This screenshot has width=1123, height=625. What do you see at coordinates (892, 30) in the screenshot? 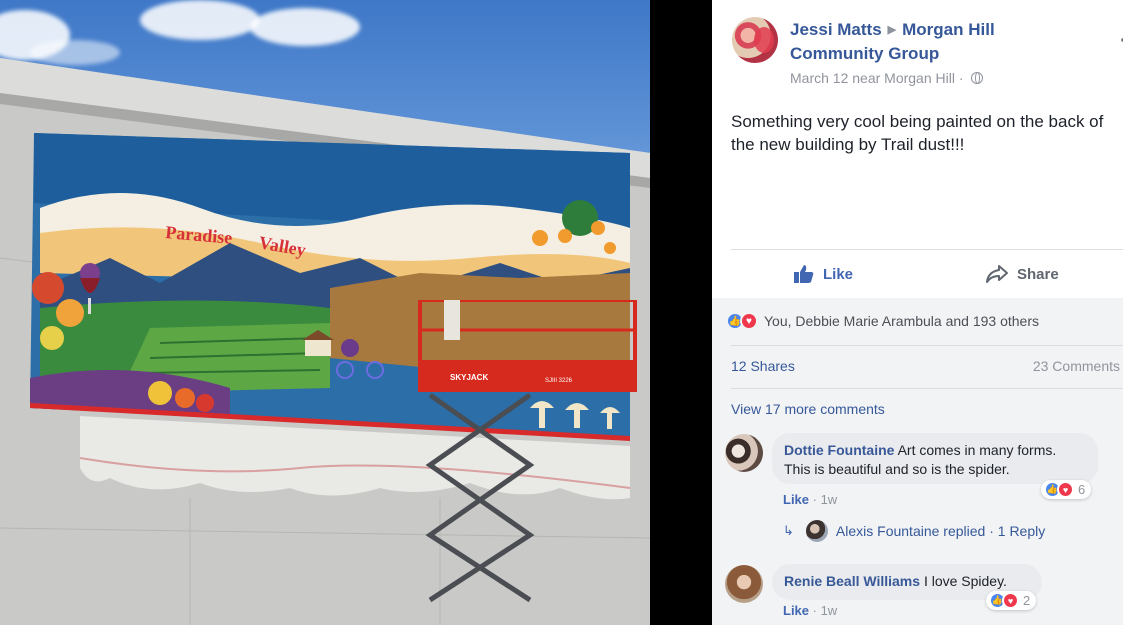
I see `caret-right-icon: ▶` at bounding box center [892, 30].